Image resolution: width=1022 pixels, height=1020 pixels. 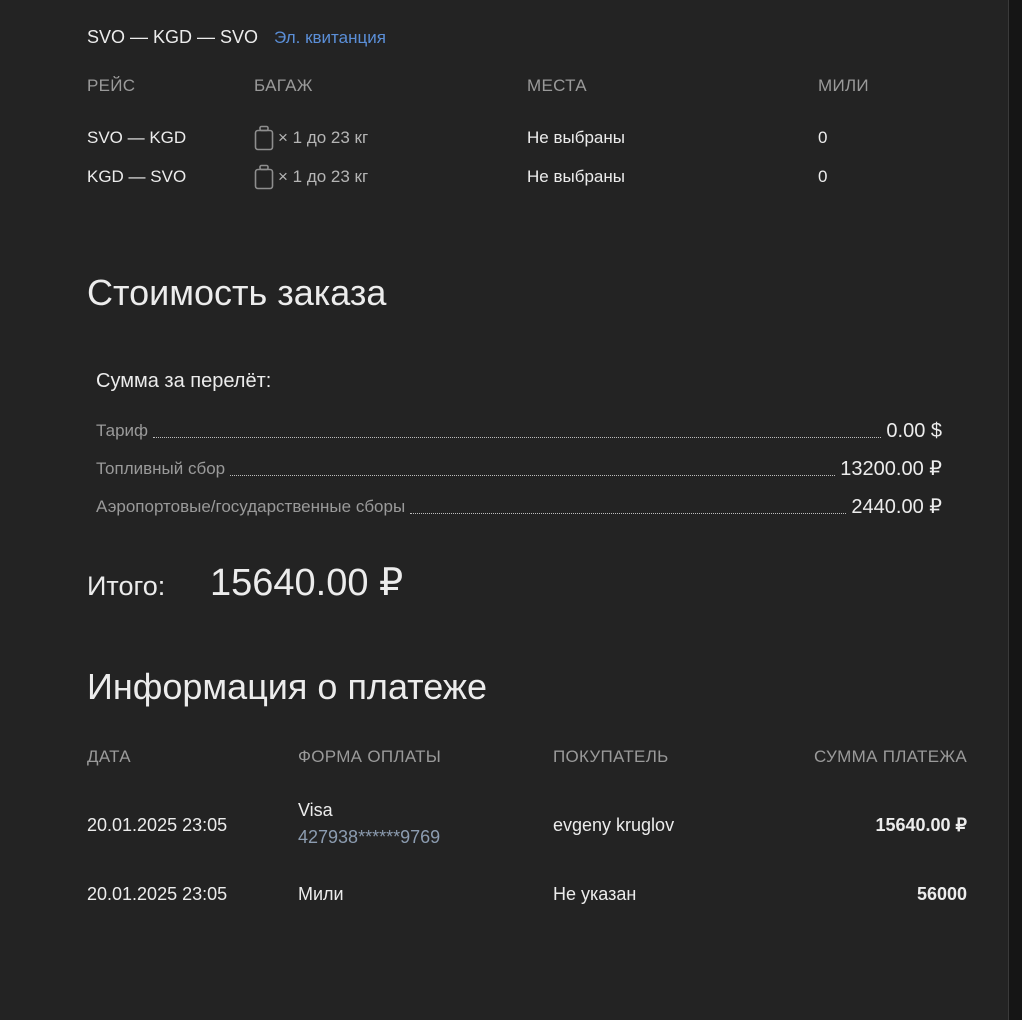 What do you see at coordinates (251, 506) in the screenshot?
I see `price-line-label: Аэропортовые/государственные сборы` at bounding box center [251, 506].